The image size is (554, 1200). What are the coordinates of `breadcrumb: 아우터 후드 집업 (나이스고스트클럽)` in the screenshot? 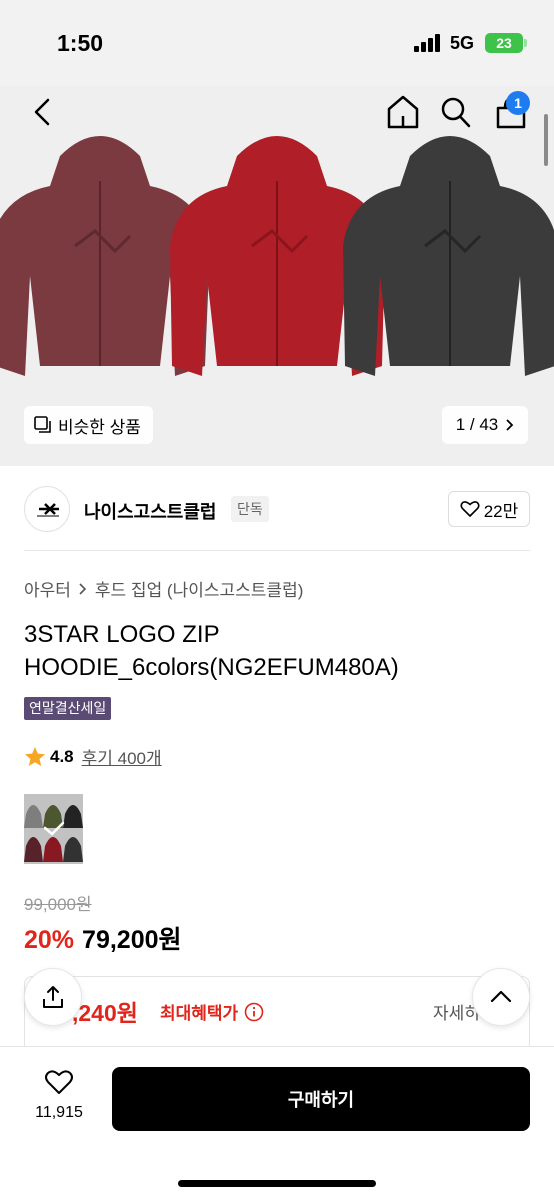 It's located at (163, 588).